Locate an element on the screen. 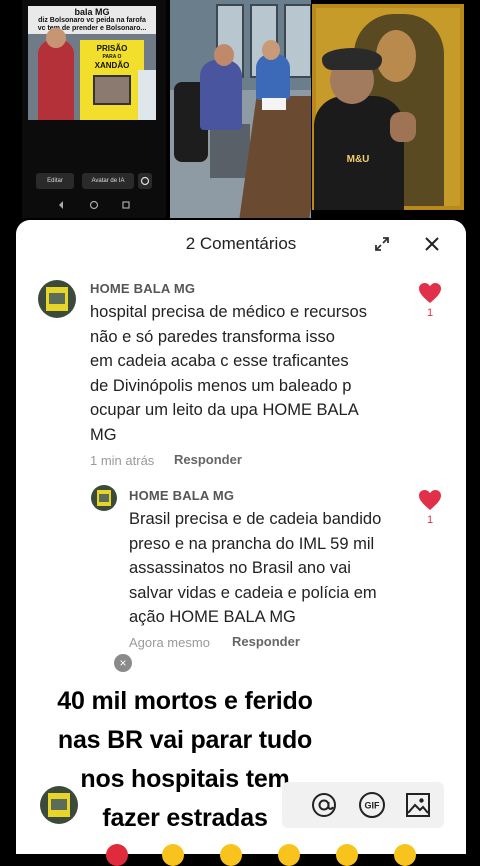 The image size is (480, 866). sign-line1: PRISÃO is located at coordinates (112, 48).